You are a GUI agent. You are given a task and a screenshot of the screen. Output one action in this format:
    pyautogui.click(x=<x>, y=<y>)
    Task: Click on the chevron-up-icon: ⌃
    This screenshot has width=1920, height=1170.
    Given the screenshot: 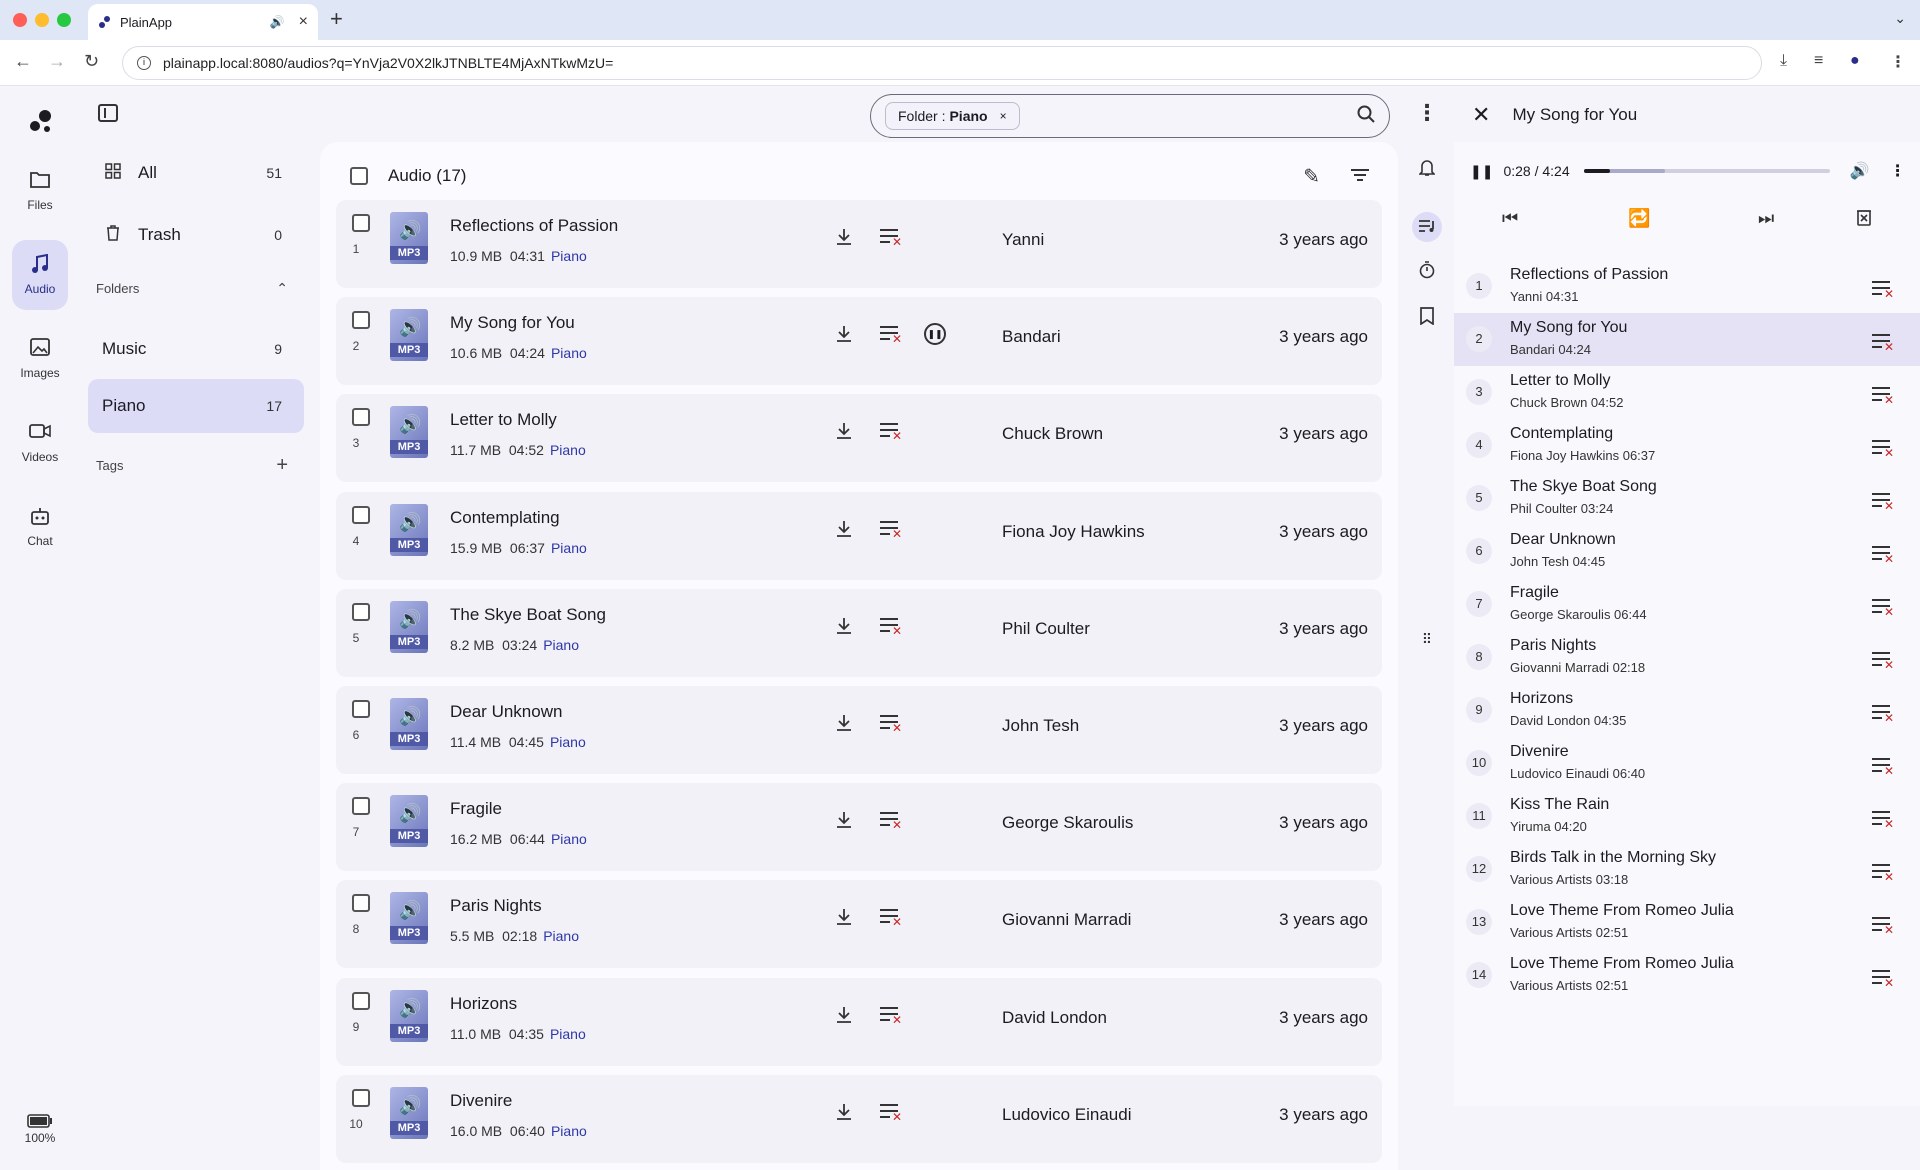 What is the action you would take?
    pyautogui.click(x=282, y=288)
    